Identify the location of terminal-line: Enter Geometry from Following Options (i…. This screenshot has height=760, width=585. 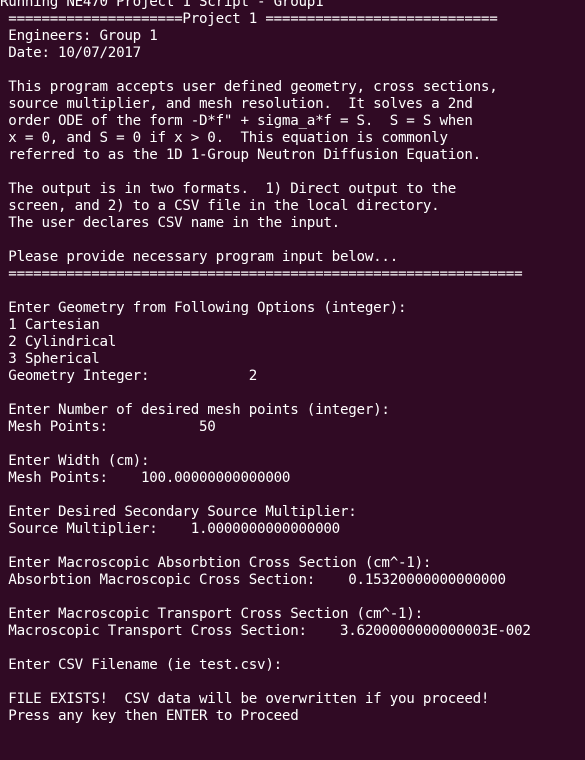
(203, 308).